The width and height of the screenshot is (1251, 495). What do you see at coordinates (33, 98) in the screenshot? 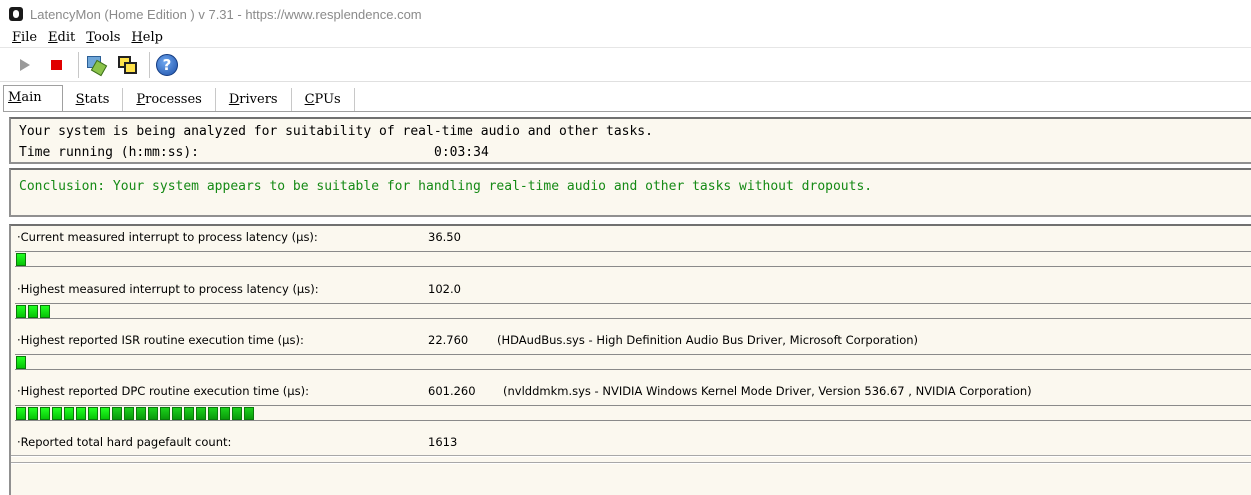
I see `tab-main: Main` at bounding box center [33, 98].